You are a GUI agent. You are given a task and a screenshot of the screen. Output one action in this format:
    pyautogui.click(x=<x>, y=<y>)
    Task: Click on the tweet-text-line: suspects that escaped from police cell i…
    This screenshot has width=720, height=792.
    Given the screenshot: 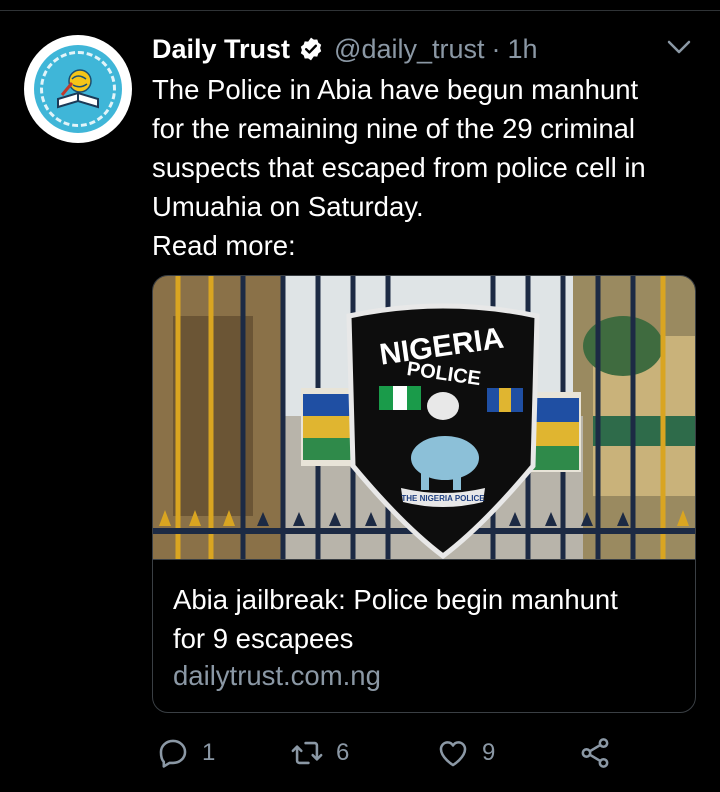 What is the action you would take?
    pyautogui.click(x=399, y=167)
    